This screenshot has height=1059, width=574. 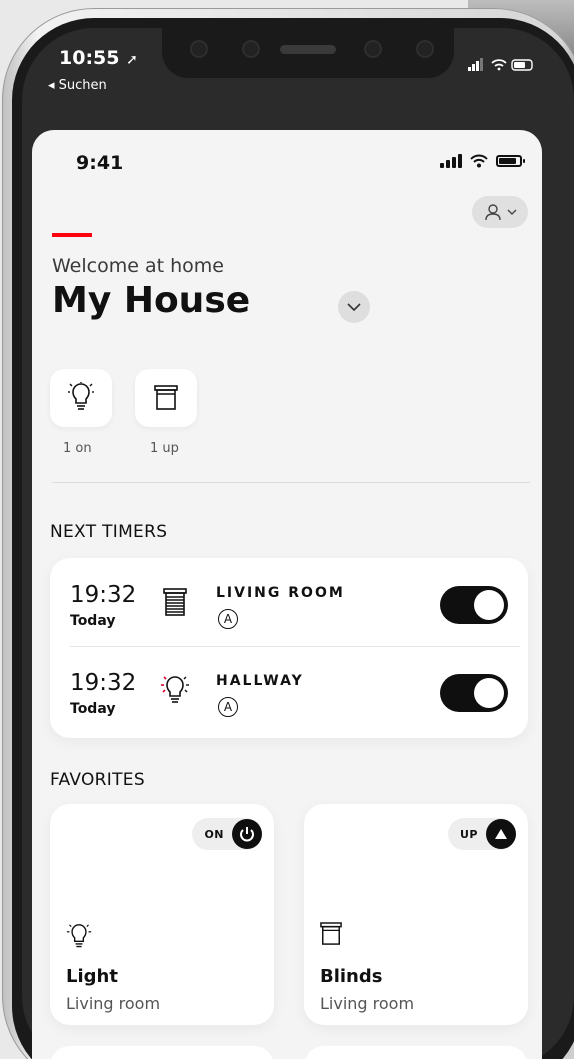 What do you see at coordinates (77, 448) in the screenshot?
I see `quick-lights-label: 1 on` at bounding box center [77, 448].